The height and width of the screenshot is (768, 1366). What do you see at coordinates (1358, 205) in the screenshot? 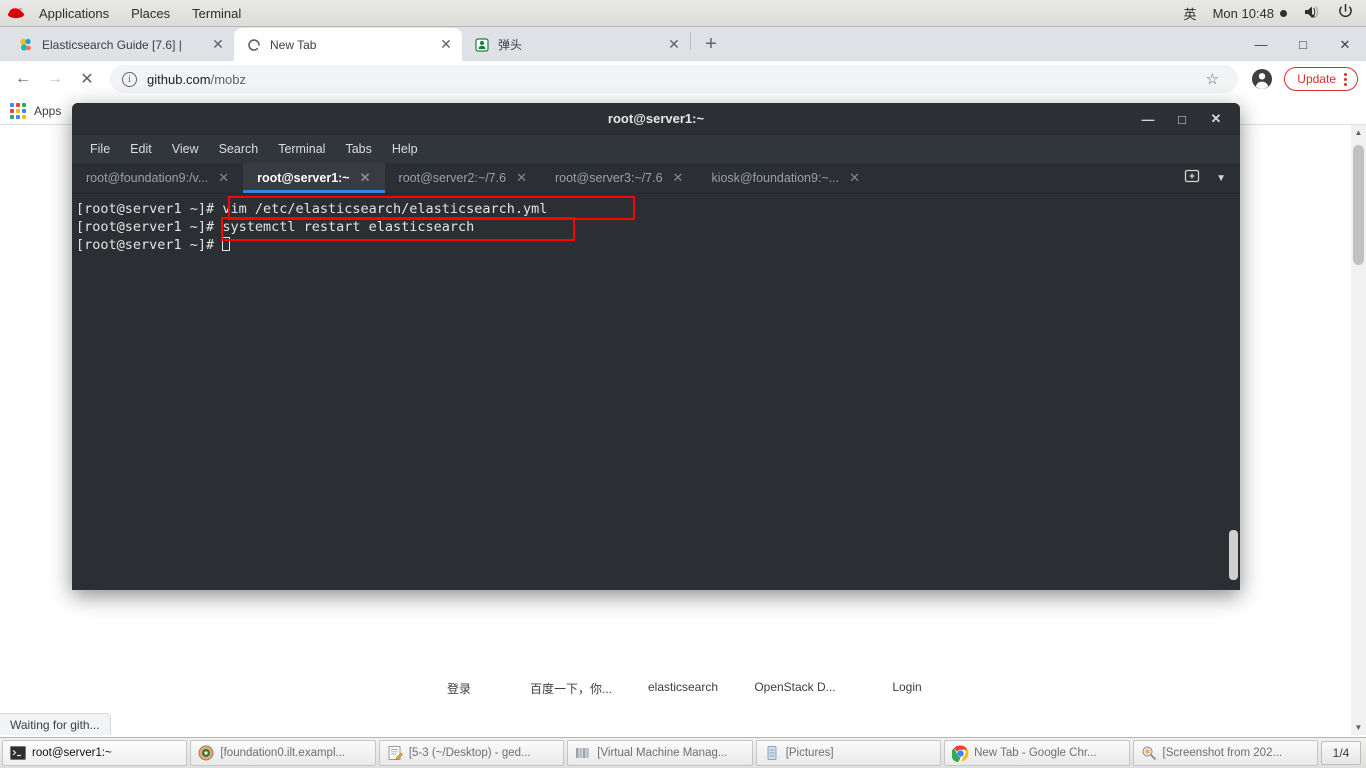
I see `scrollbar-thumb` at bounding box center [1358, 205].